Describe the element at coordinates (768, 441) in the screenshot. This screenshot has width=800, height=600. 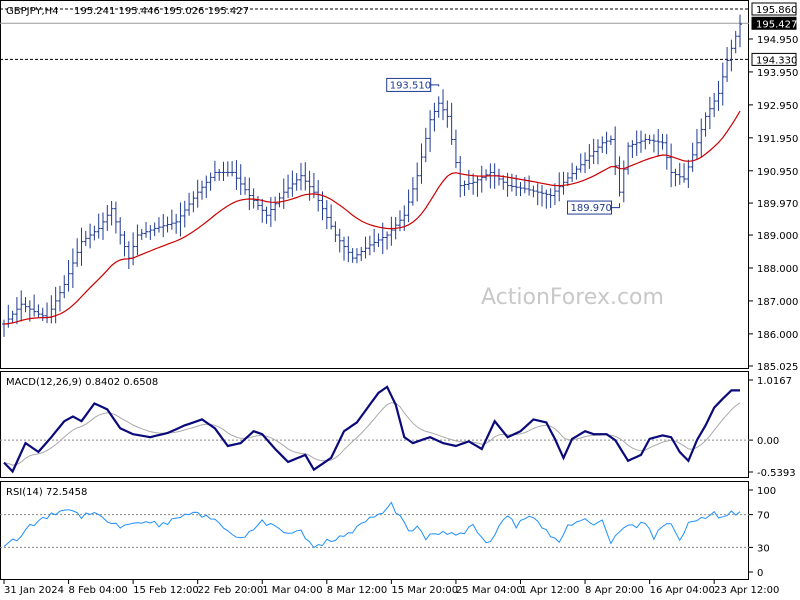
I see `macd-axis-label: 0.00` at that location.